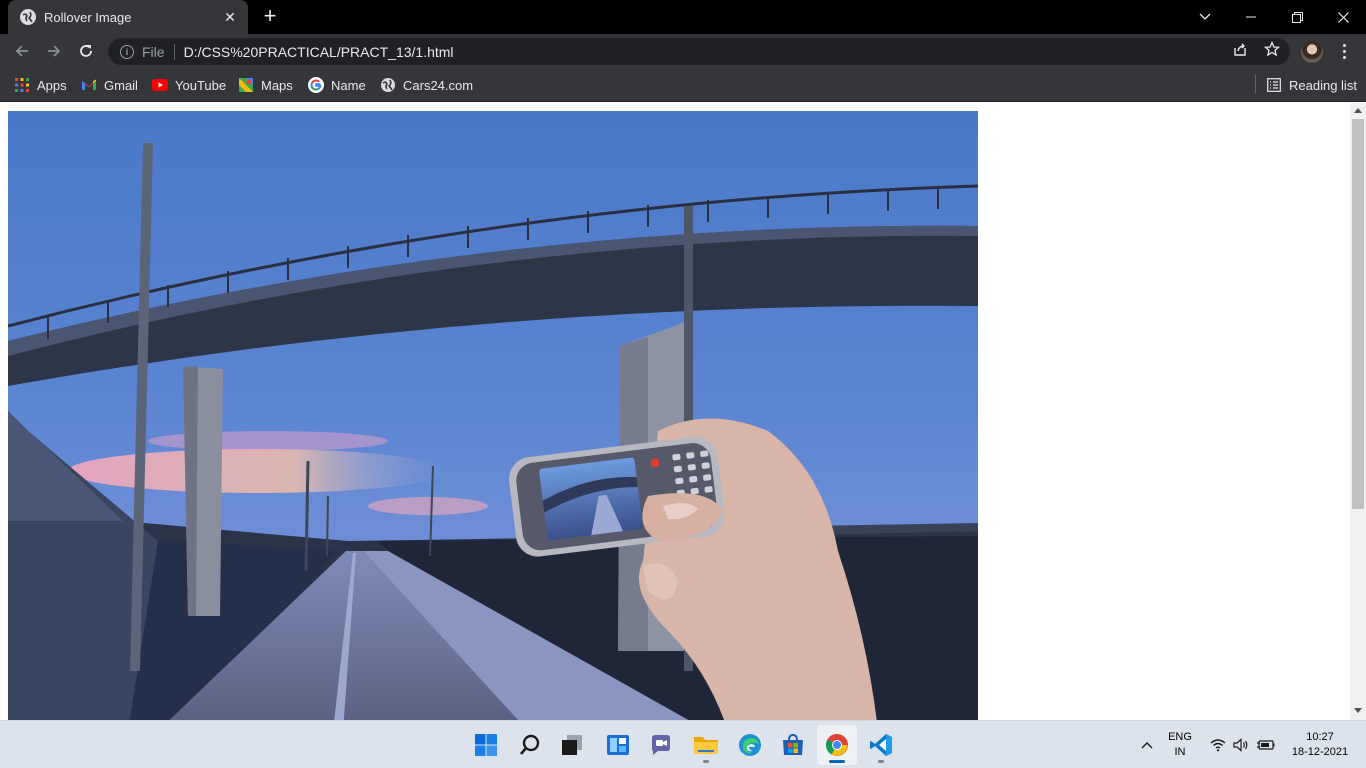 The width and height of the screenshot is (1366, 768). I want to click on widgets-icon, so click(618, 745).